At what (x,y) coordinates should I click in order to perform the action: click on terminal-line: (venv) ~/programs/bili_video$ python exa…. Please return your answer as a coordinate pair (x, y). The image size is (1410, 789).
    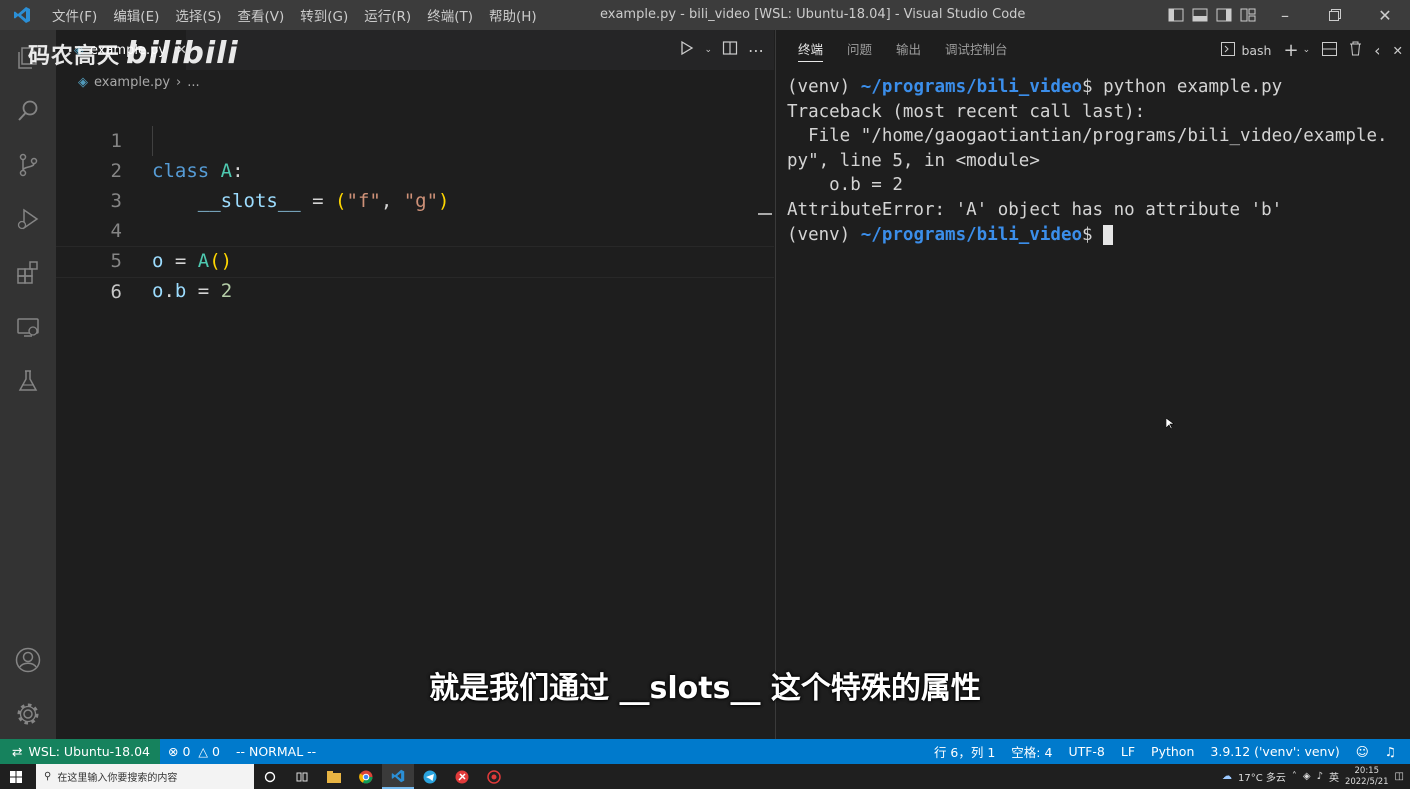
    Looking at the image, I should click on (1097, 87).